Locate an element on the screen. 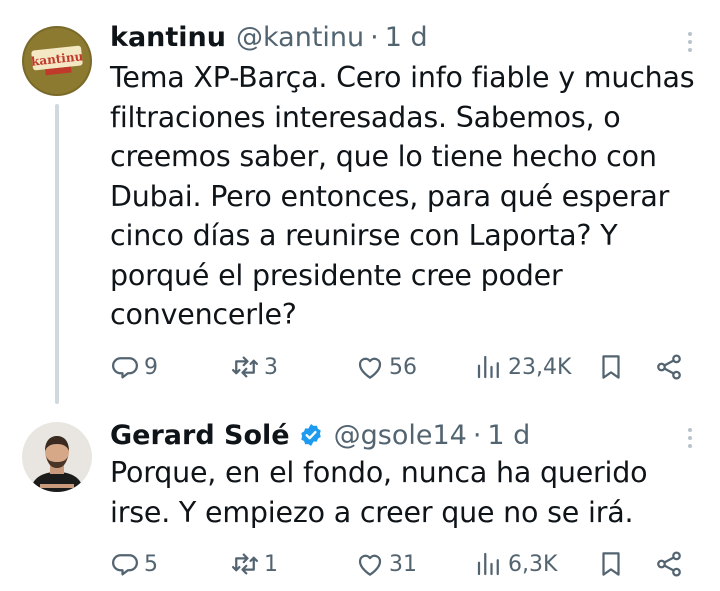  reply-button: 9 is located at coordinates (134, 367).